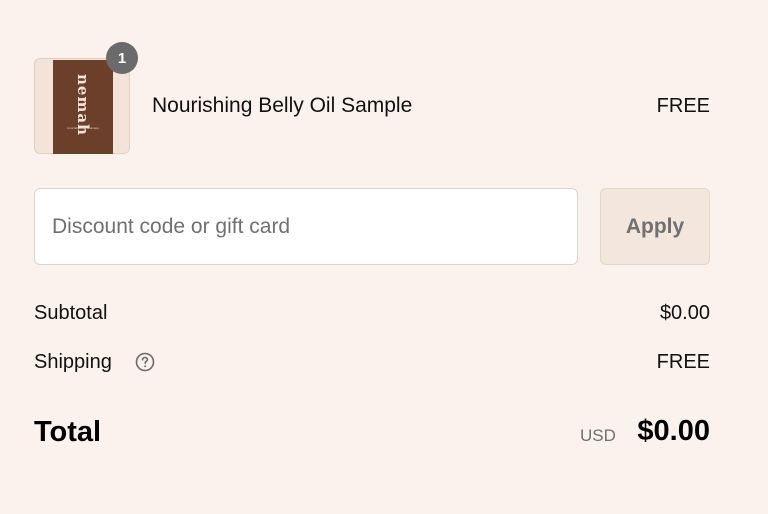 Image resolution: width=768 pixels, height=514 pixels. Describe the element at coordinates (655, 226) in the screenshot. I see `apply-button: Apply` at that location.